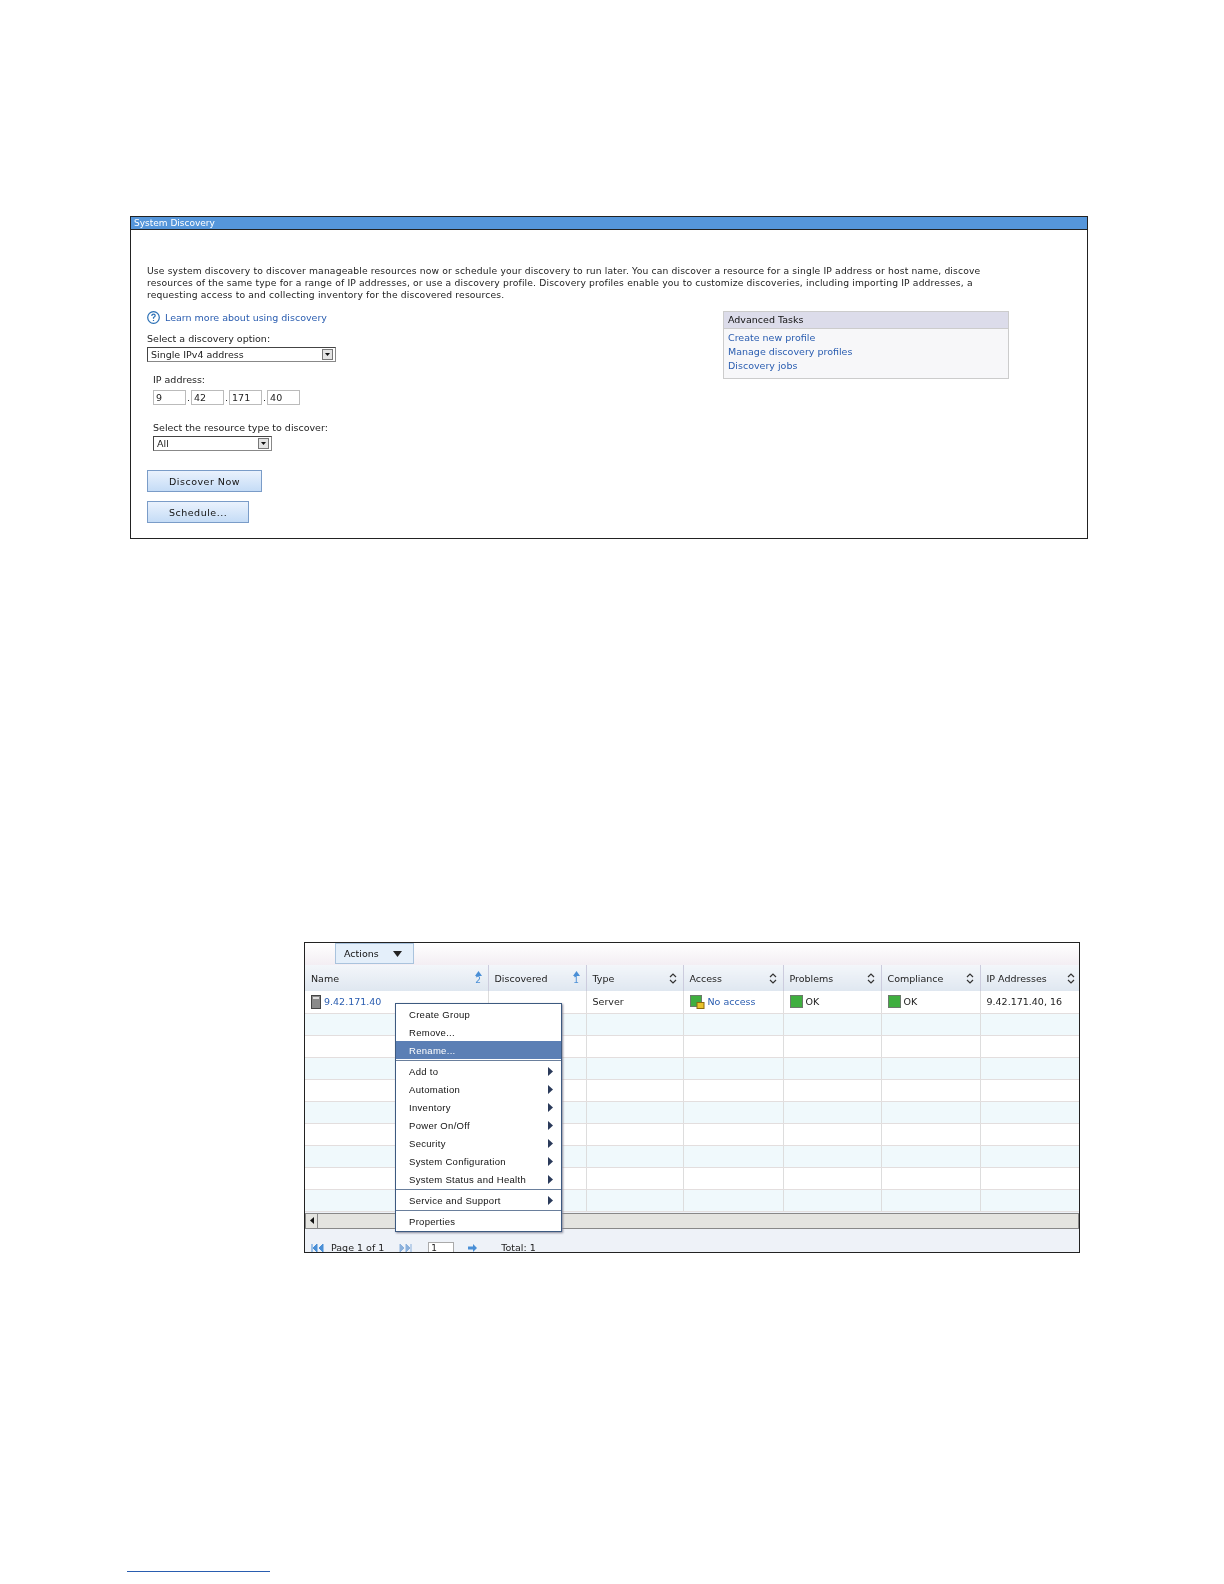 This screenshot has width=1224, height=1584. Describe the element at coordinates (478, 1200) in the screenshot. I see `menu-item: Service and Support` at that location.